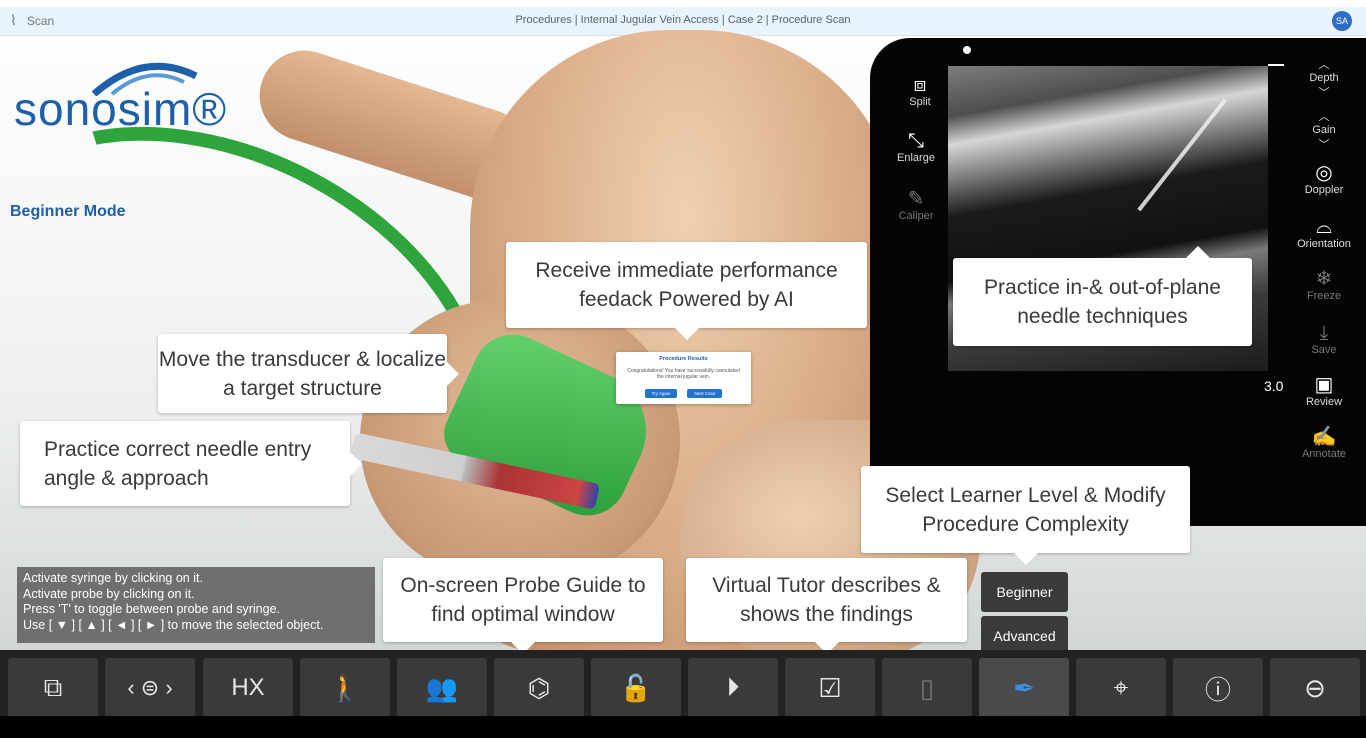  I want to click on doppler-button: ◎ Doppler, so click(1324, 179).